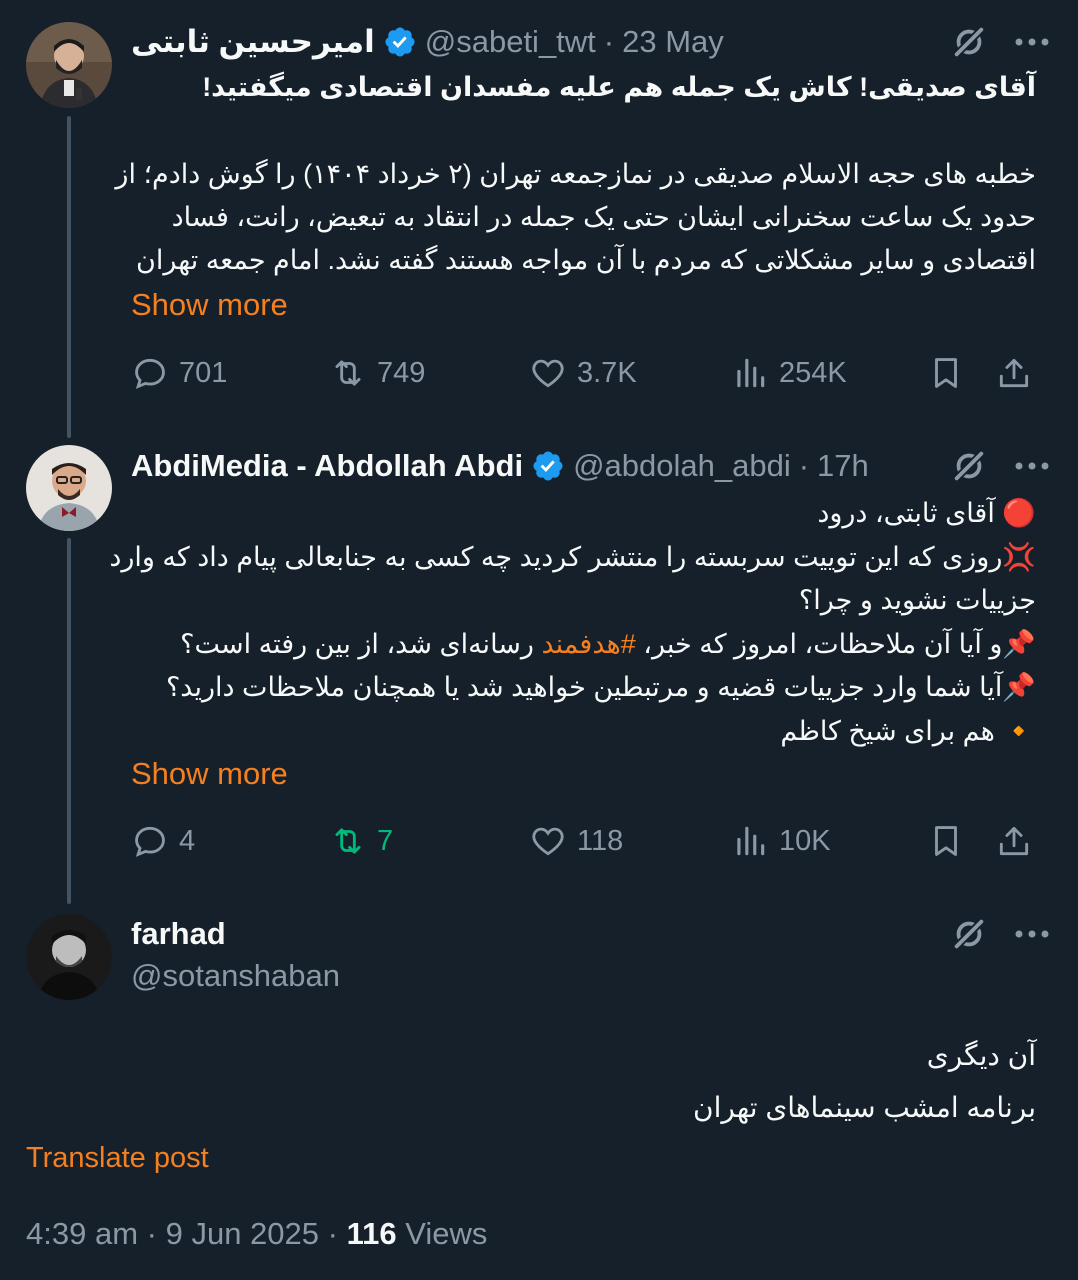  I want to click on like-count: 118, so click(600, 840).